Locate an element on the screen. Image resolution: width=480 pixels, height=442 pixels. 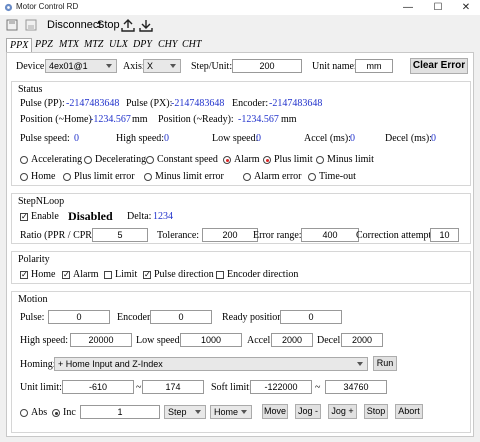
maximize-button: ☐ is located at coordinates (438, 7).